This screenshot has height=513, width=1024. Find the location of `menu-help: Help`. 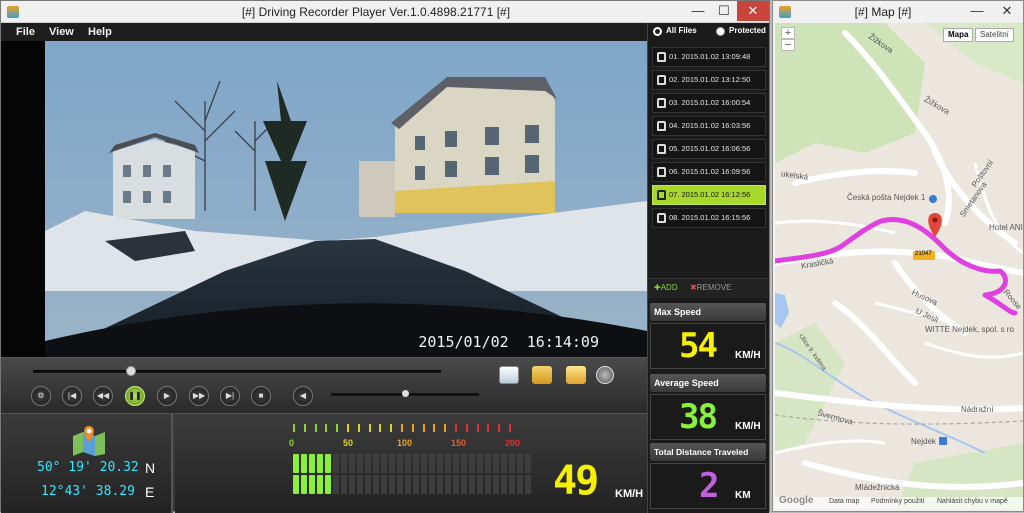

menu-help: Help is located at coordinates (100, 32).